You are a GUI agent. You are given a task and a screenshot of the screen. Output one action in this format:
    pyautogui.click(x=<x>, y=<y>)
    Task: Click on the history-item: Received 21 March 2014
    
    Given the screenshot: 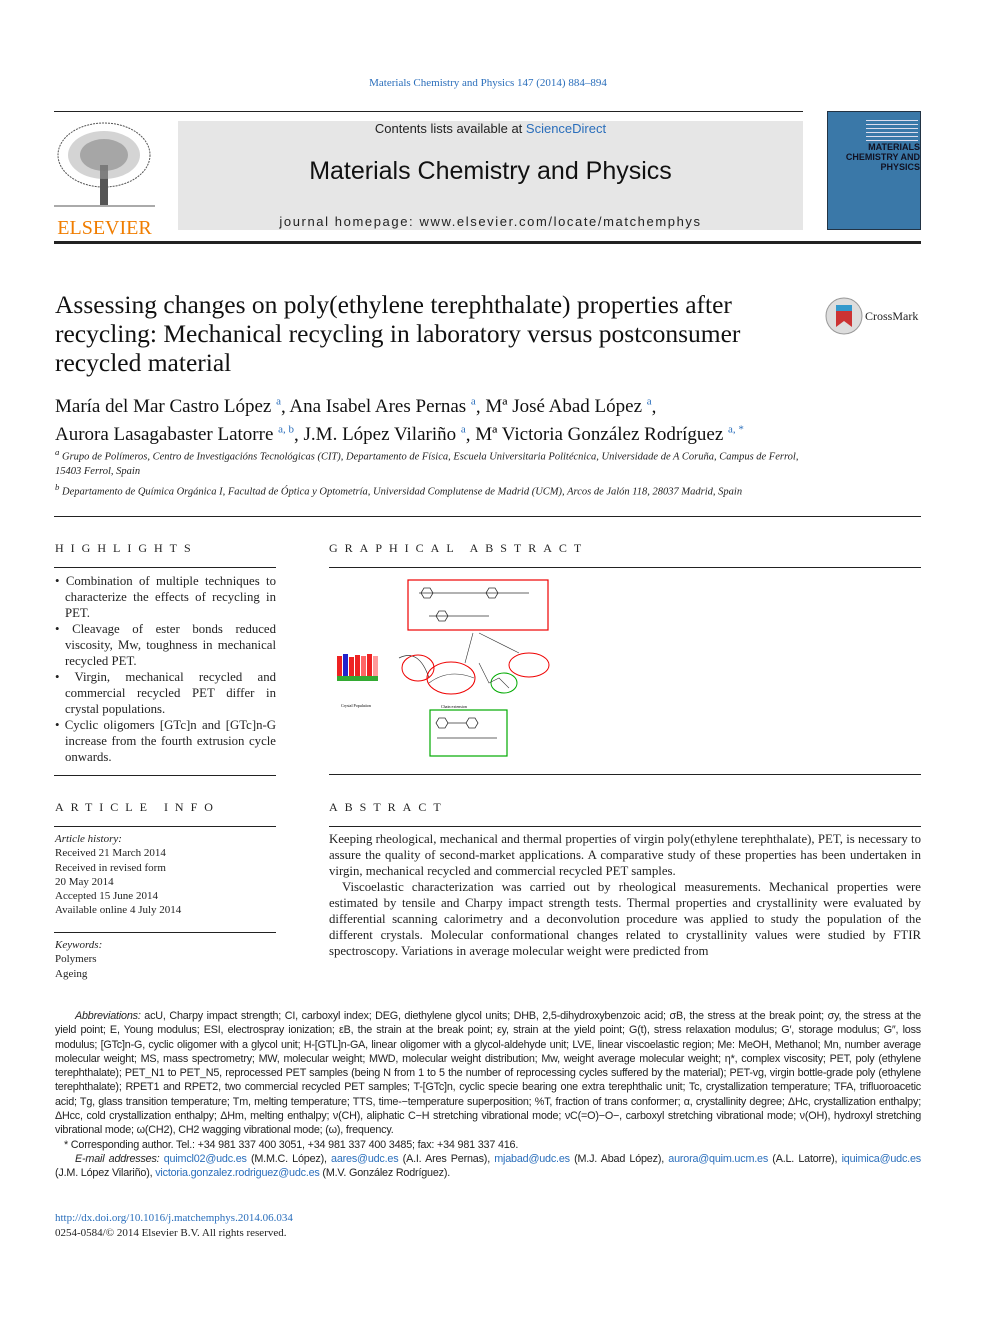 What is the action you would take?
    pyautogui.click(x=110, y=853)
    